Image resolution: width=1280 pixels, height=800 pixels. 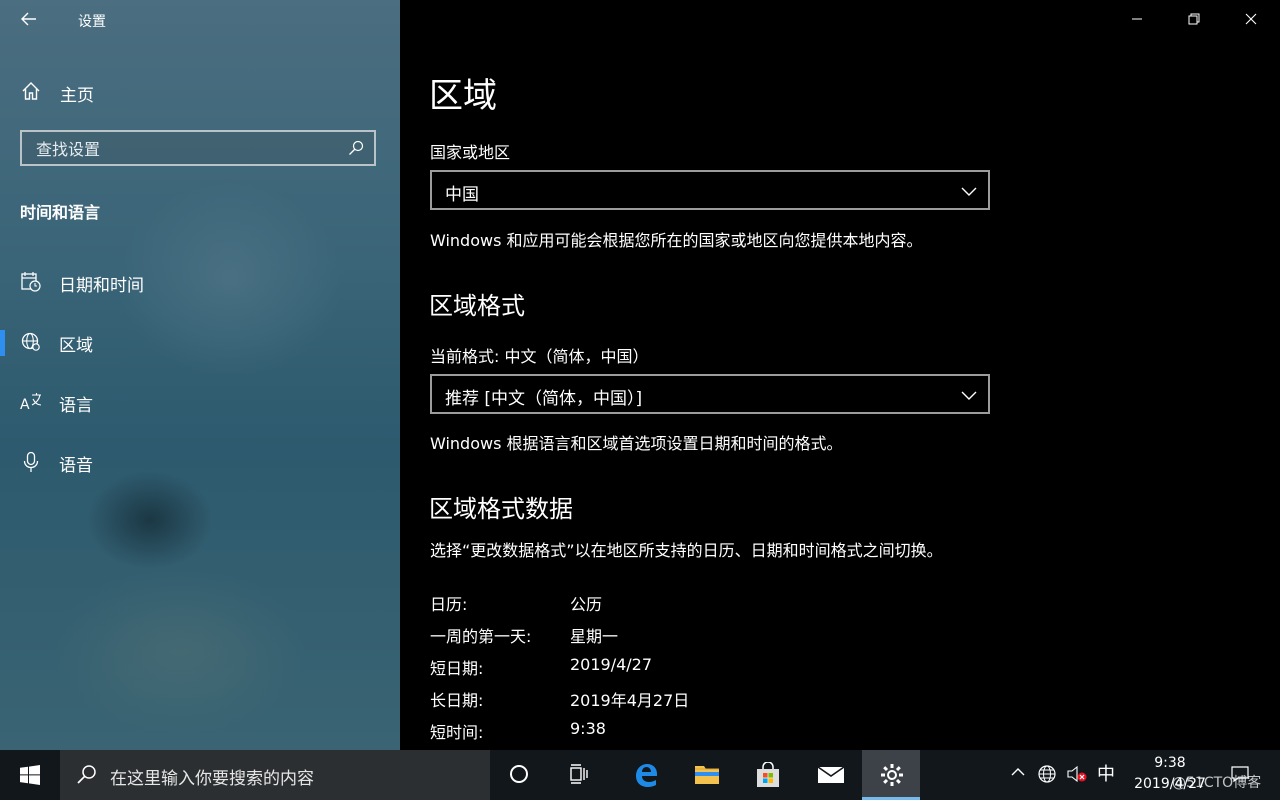 I want to click on watermark: @51CTO博客, so click(x=1217, y=783).